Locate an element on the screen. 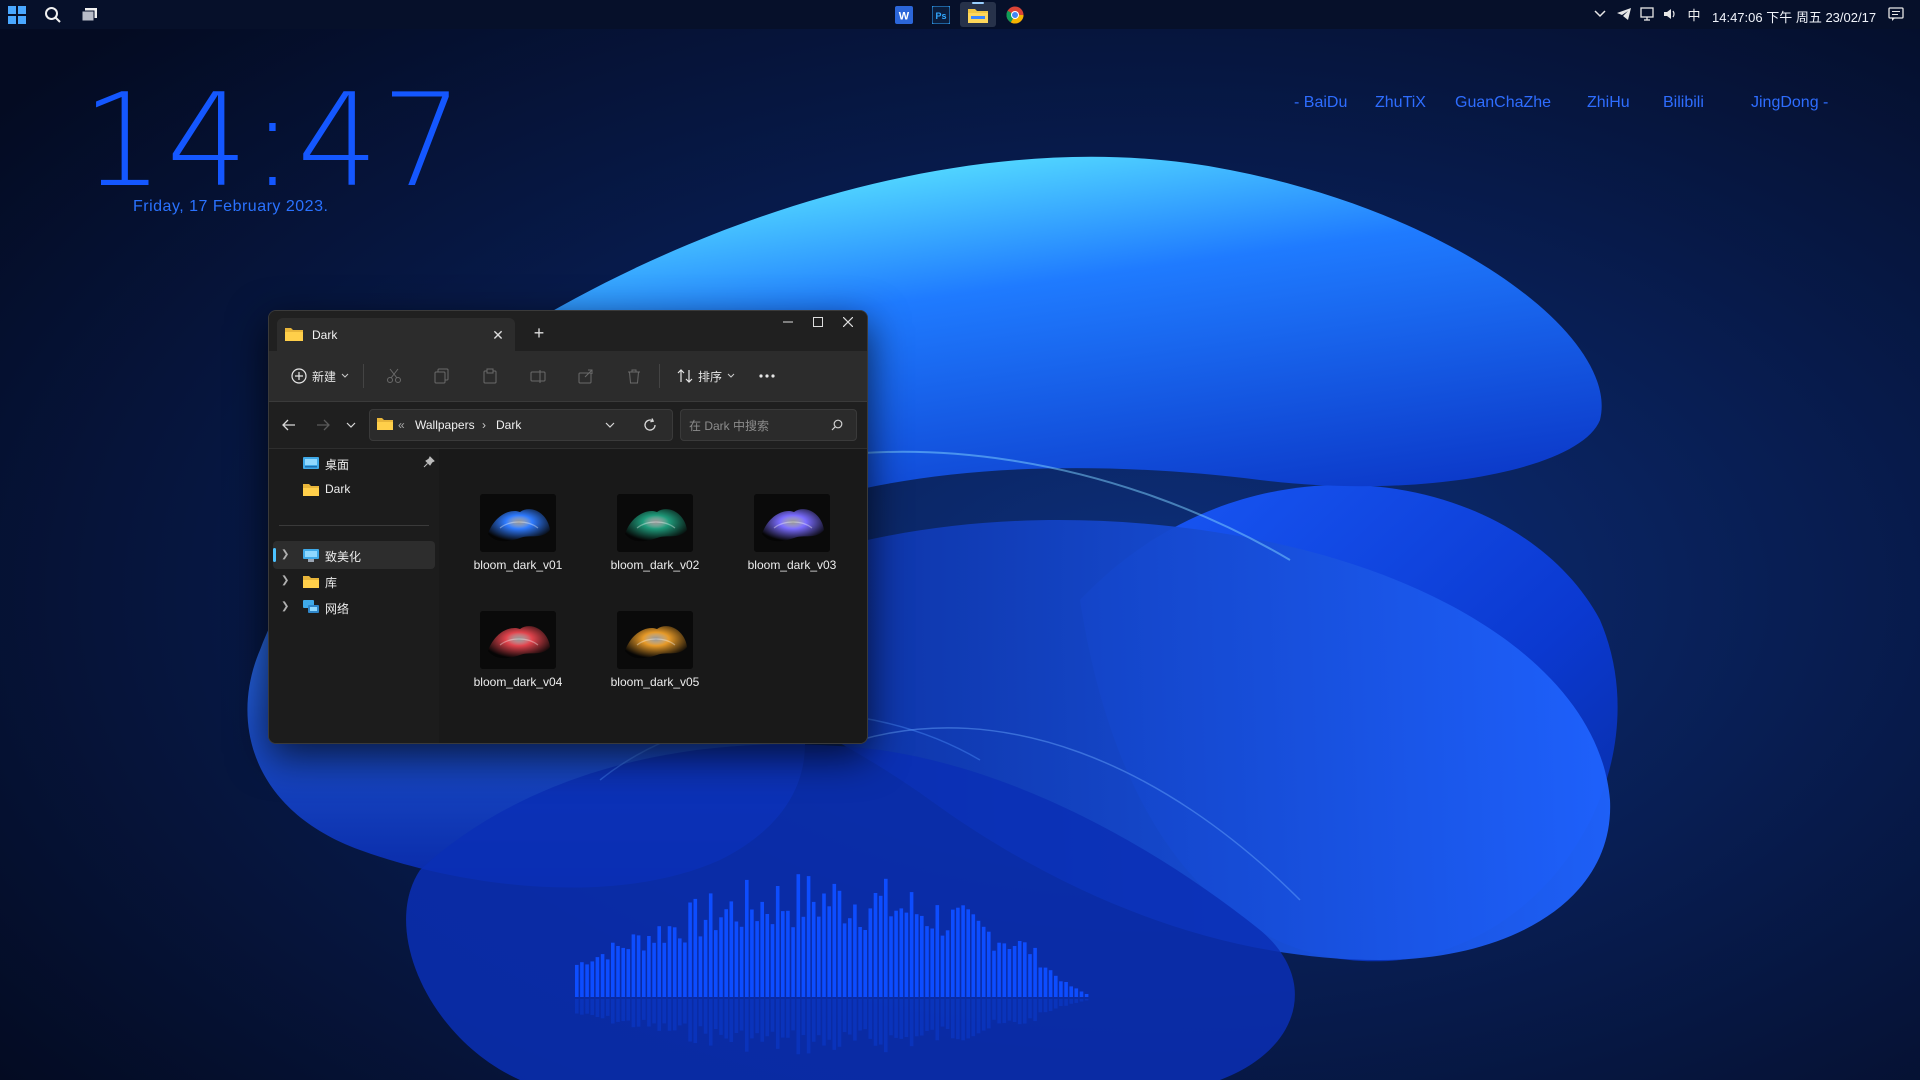 Image resolution: width=1920 pixels, height=1080 pixels. nav-item-this-pc: ❯ 致美化 is located at coordinates (354, 555).